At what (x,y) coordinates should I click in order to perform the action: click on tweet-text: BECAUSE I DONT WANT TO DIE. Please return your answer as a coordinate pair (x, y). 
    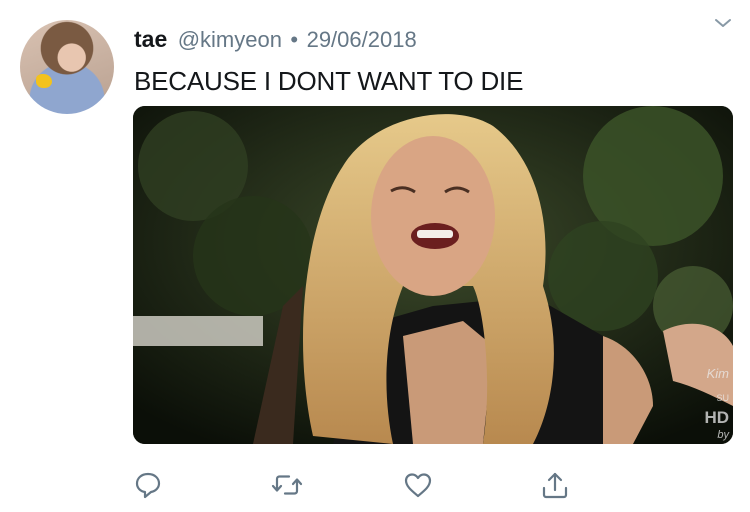
    Looking at the image, I should click on (329, 81).